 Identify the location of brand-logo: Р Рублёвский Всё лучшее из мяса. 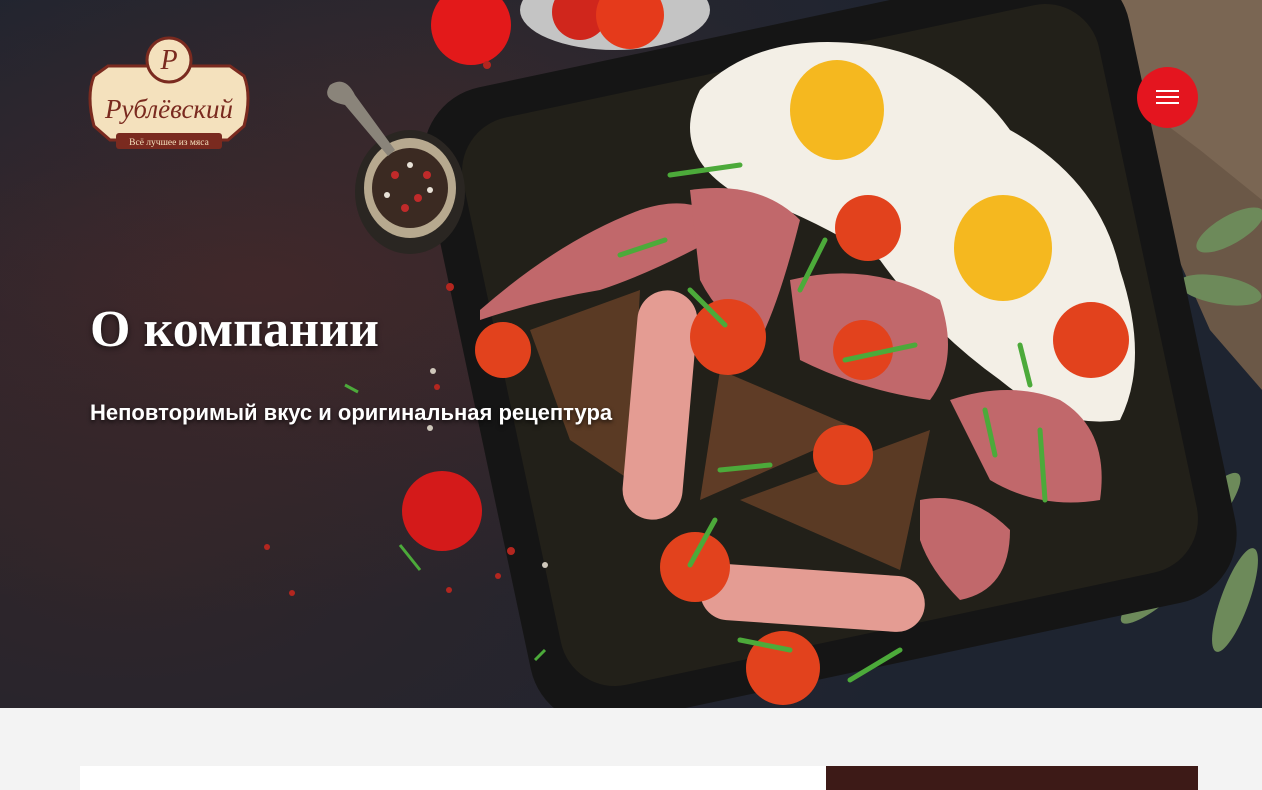
(169, 96).